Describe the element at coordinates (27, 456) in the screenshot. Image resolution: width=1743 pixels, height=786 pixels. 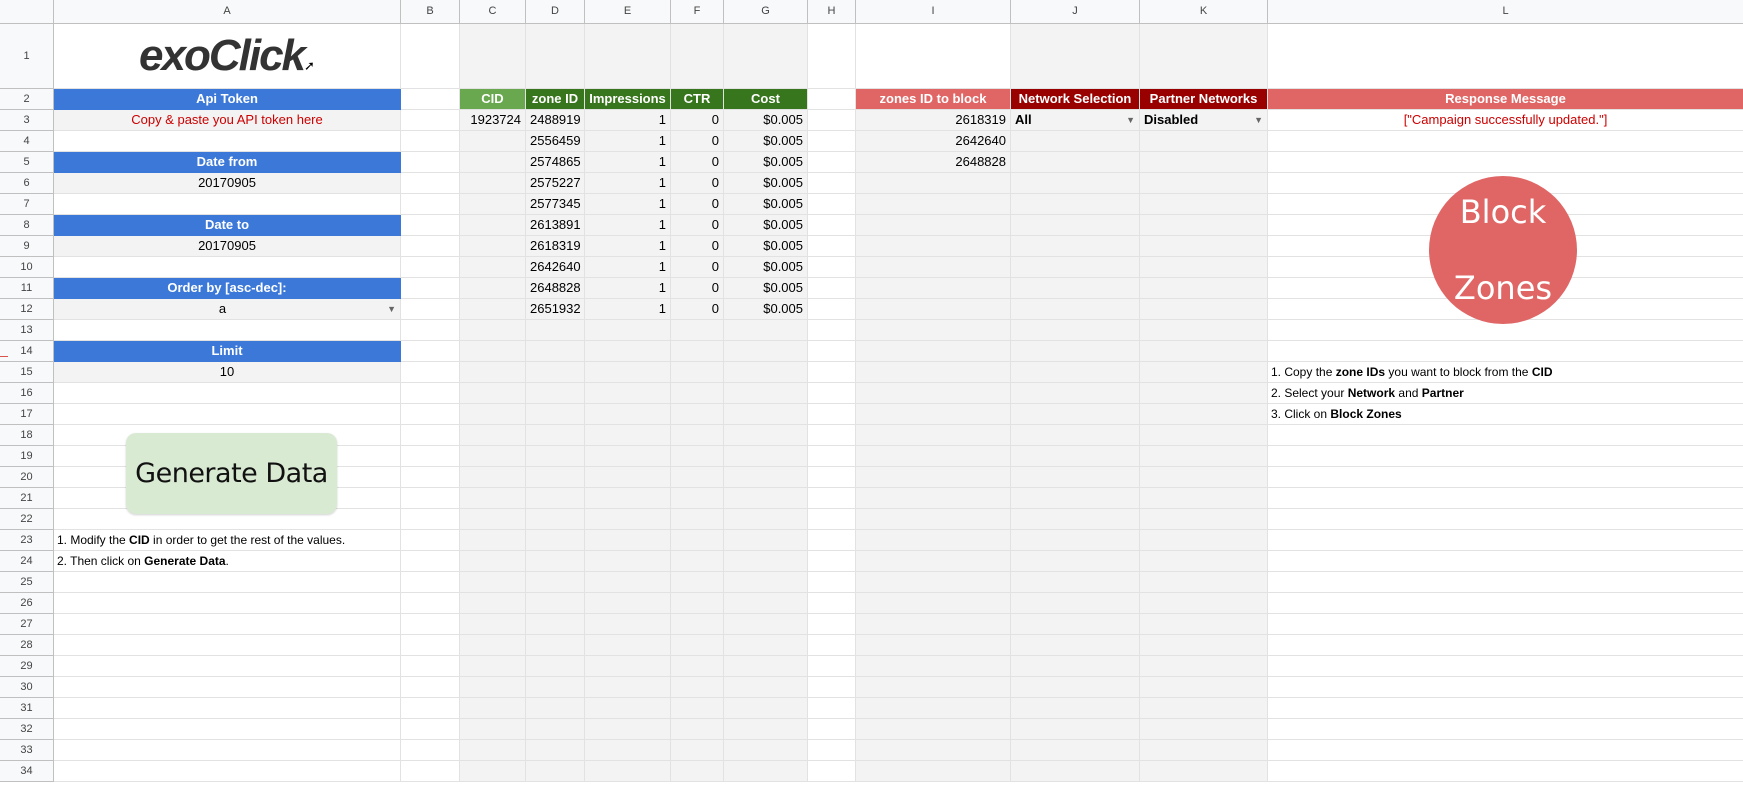
I see `row-header-19: 19` at that location.